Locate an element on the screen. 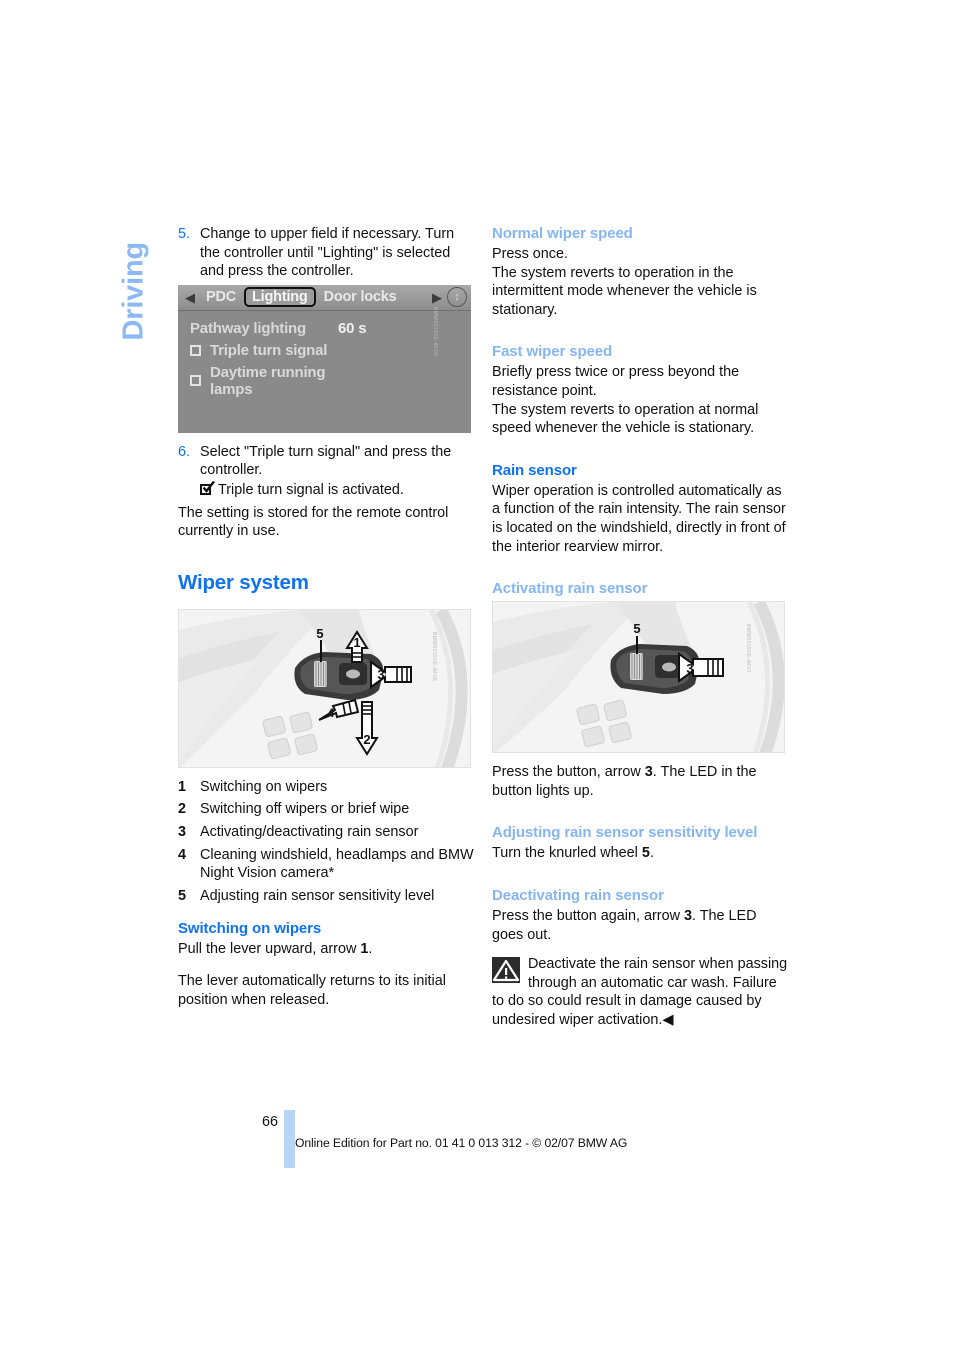 The image size is (954, 1351). rain-sensor-illustration: 5 3 is located at coordinates (638, 677).